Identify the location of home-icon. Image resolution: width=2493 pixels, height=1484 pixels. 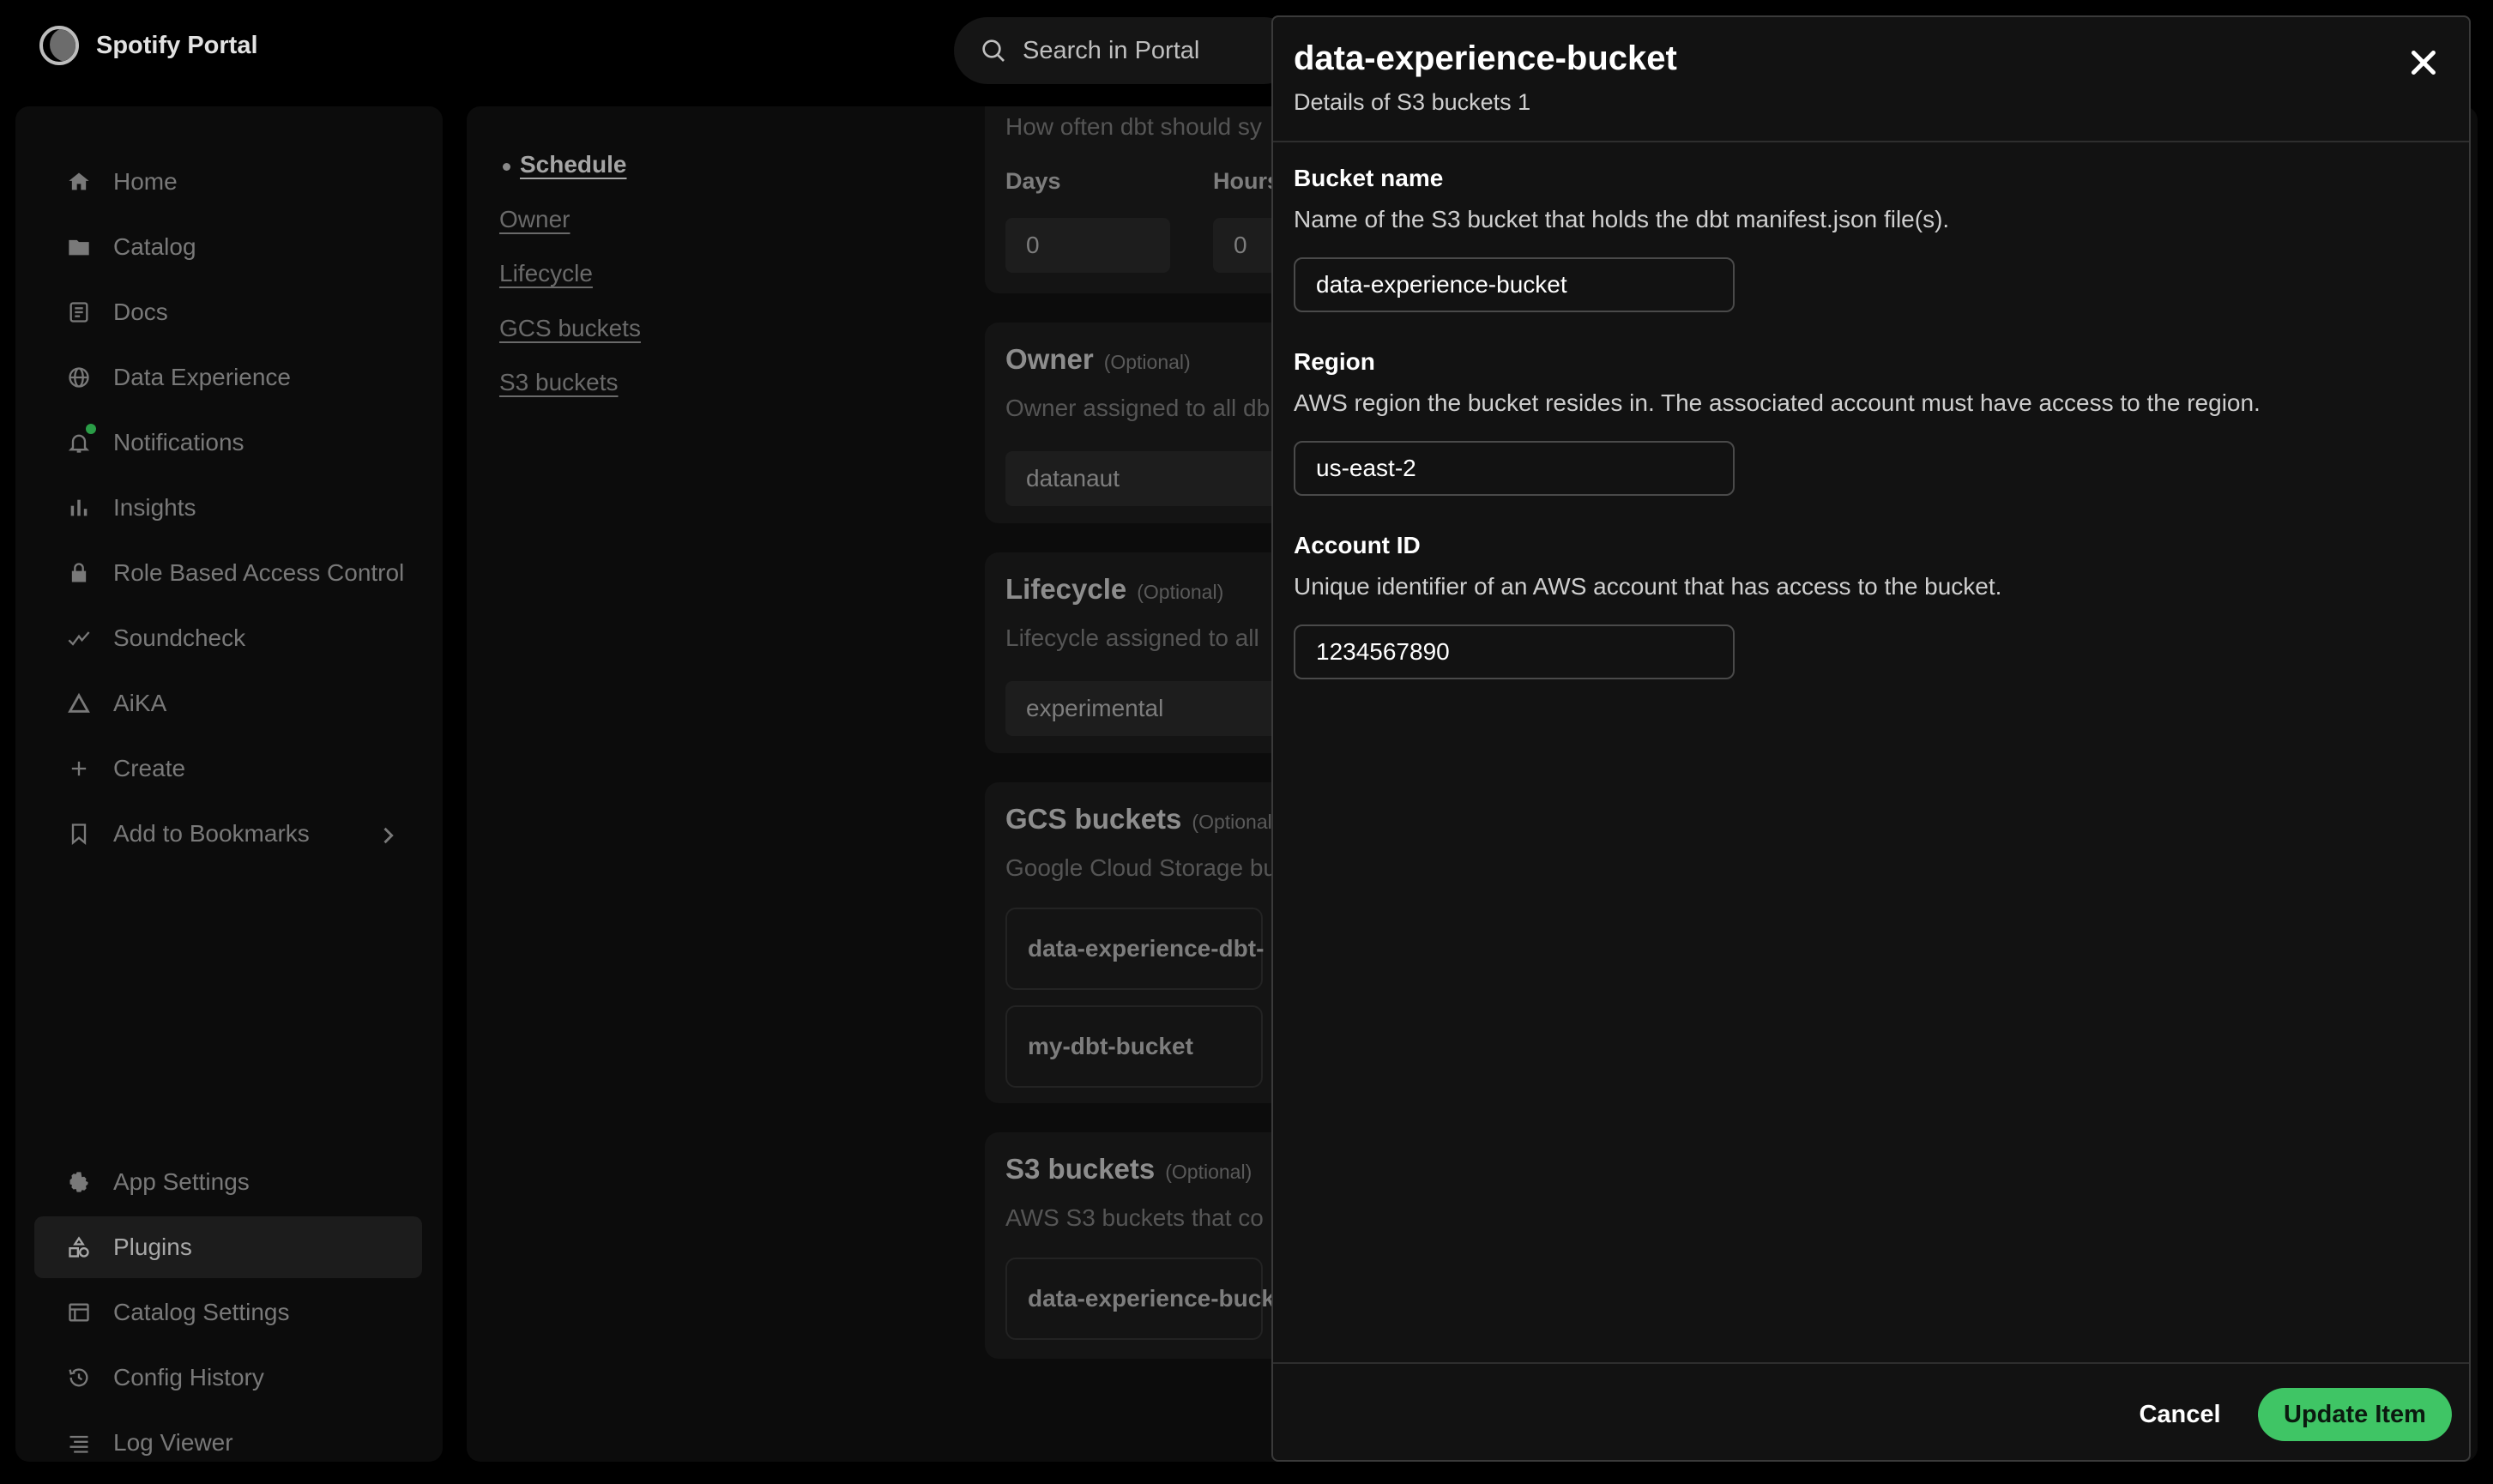
(79, 181).